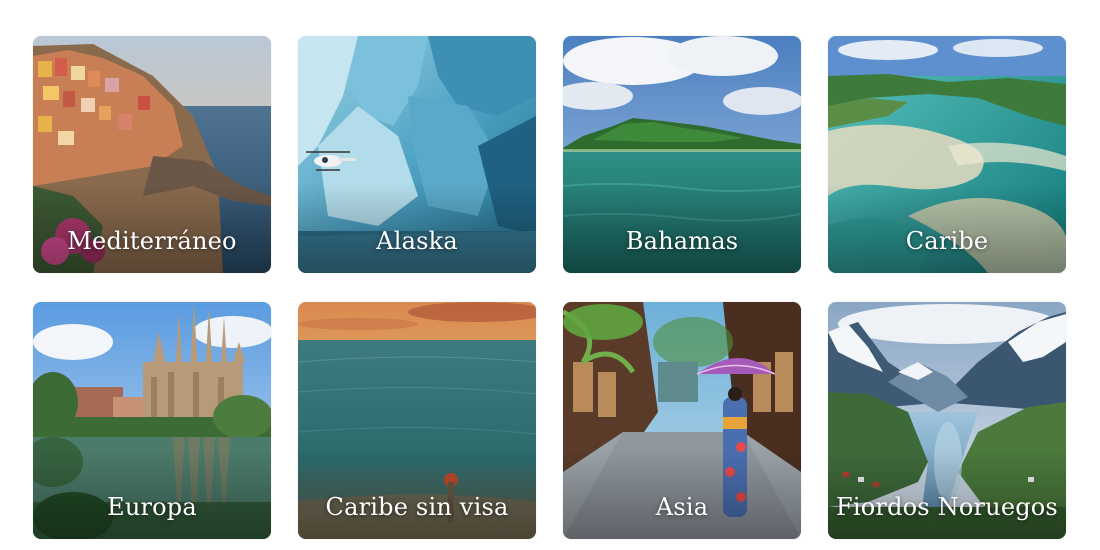  I want to click on destination-card-caribe-sin-visa: Caribe sin visa, so click(417, 420).